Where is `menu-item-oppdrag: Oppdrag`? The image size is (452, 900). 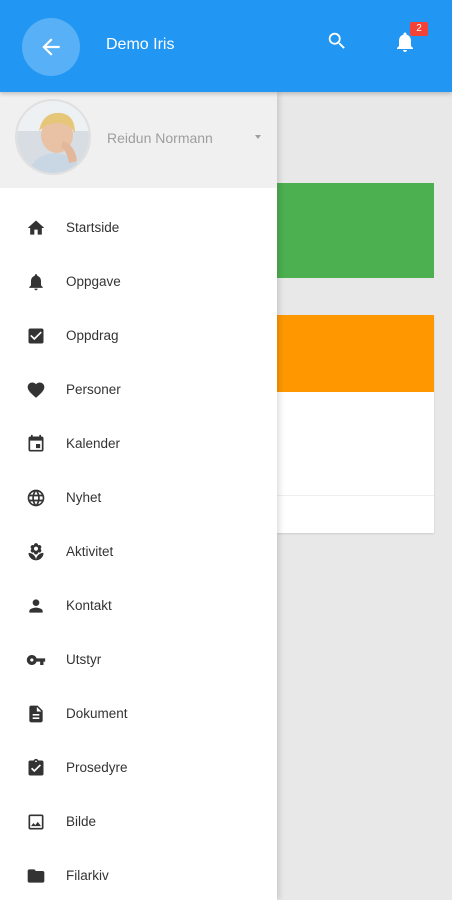 menu-item-oppdrag: Oppdrag is located at coordinates (138, 338).